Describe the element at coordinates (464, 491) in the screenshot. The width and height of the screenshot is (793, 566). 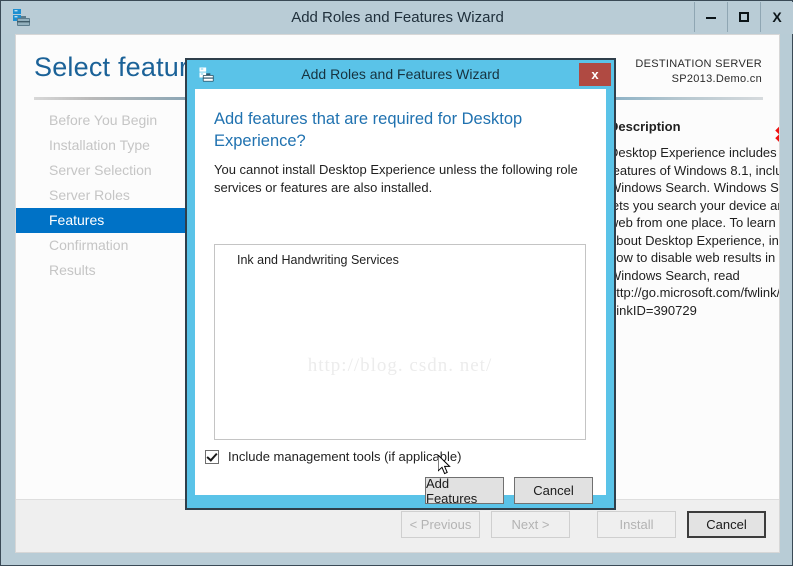
I see `add-features-button: Add Features` at that location.